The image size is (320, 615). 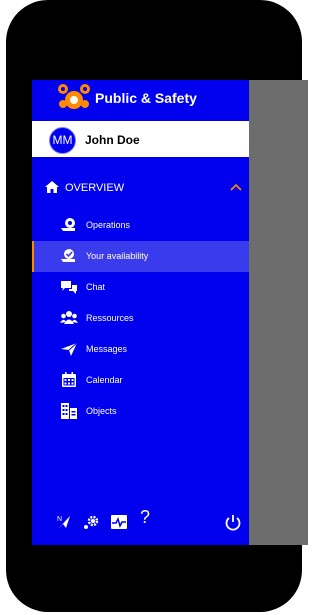 I want to click on home-icon, so click(x=52, y=187).